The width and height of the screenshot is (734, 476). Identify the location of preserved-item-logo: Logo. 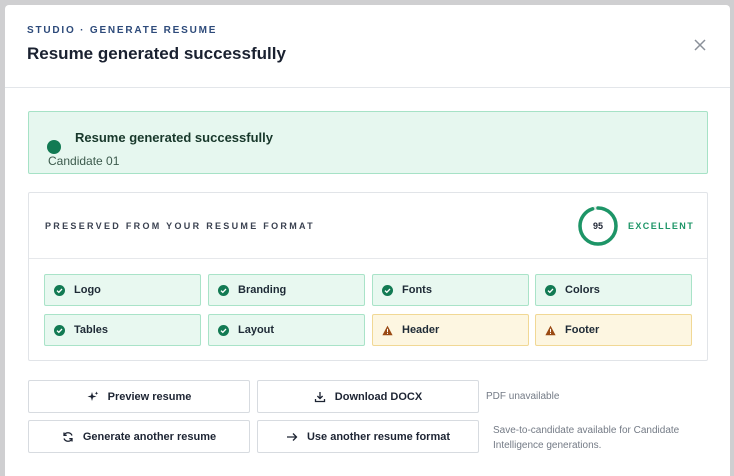
(122, 290).